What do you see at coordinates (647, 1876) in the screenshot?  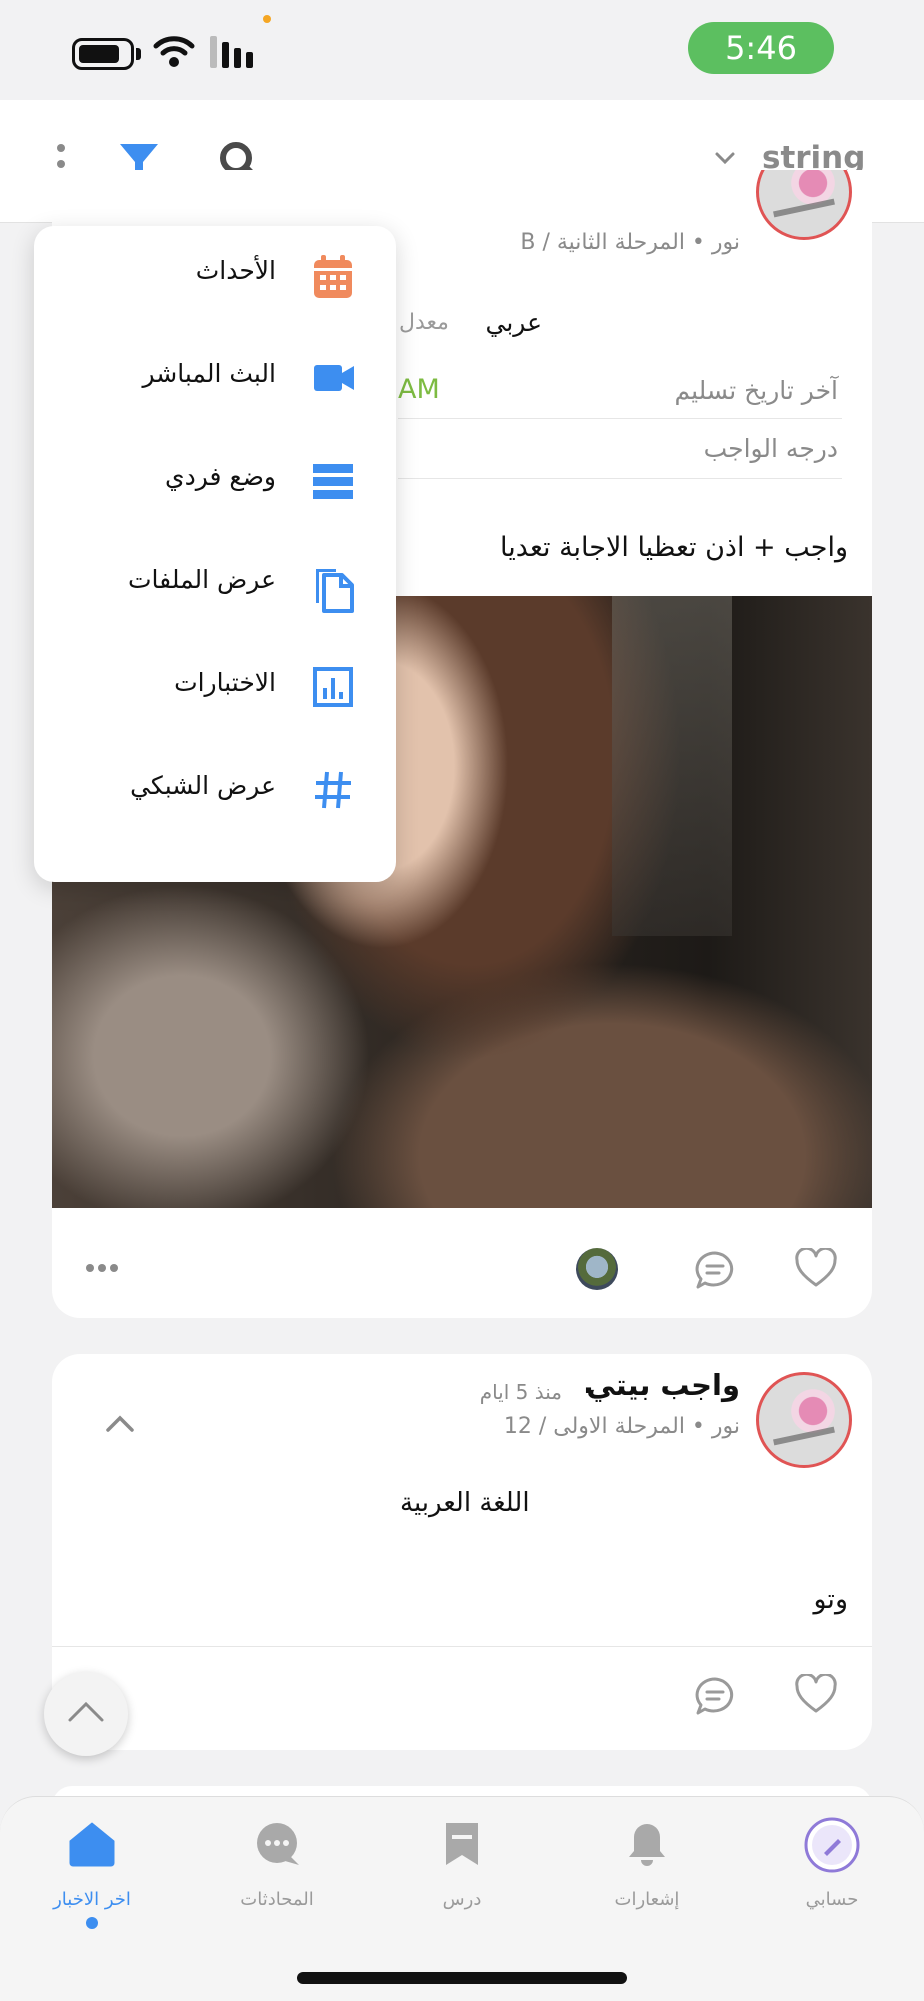 I see `nav-item-notifications: إشعارات` at bounding box center [647, 1876].